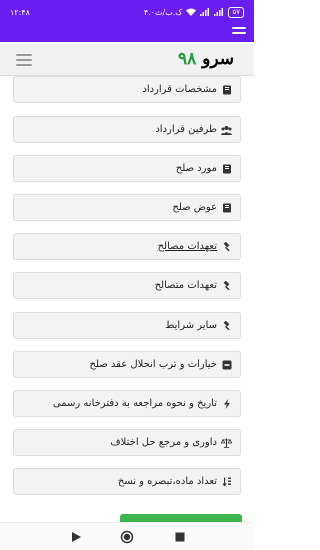 The image size is (320, 550). What do you see at coordinates (127, 12) in the screenshot?
I see `status-bar: ۱۲:۴۸ ۴.۰ک.ب/ث ۵۷` at bounding box center [127, 12].